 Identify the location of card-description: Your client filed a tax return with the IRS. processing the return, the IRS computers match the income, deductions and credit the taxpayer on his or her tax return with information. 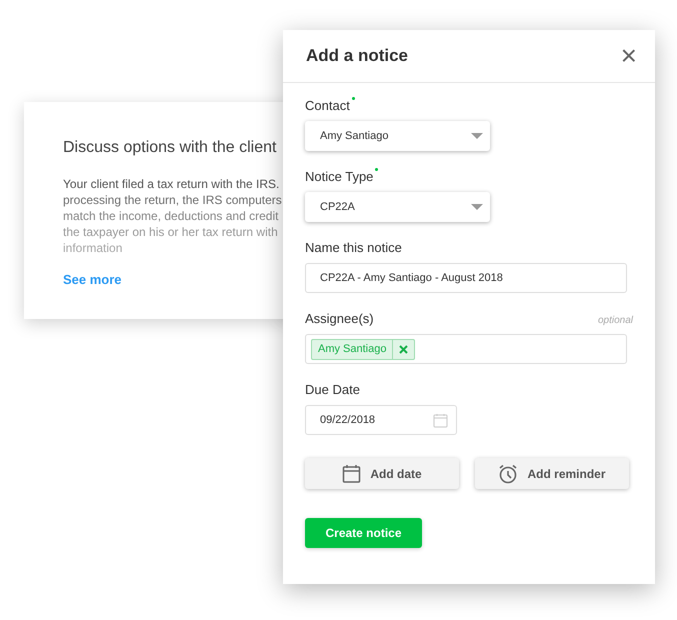
(173, 216).